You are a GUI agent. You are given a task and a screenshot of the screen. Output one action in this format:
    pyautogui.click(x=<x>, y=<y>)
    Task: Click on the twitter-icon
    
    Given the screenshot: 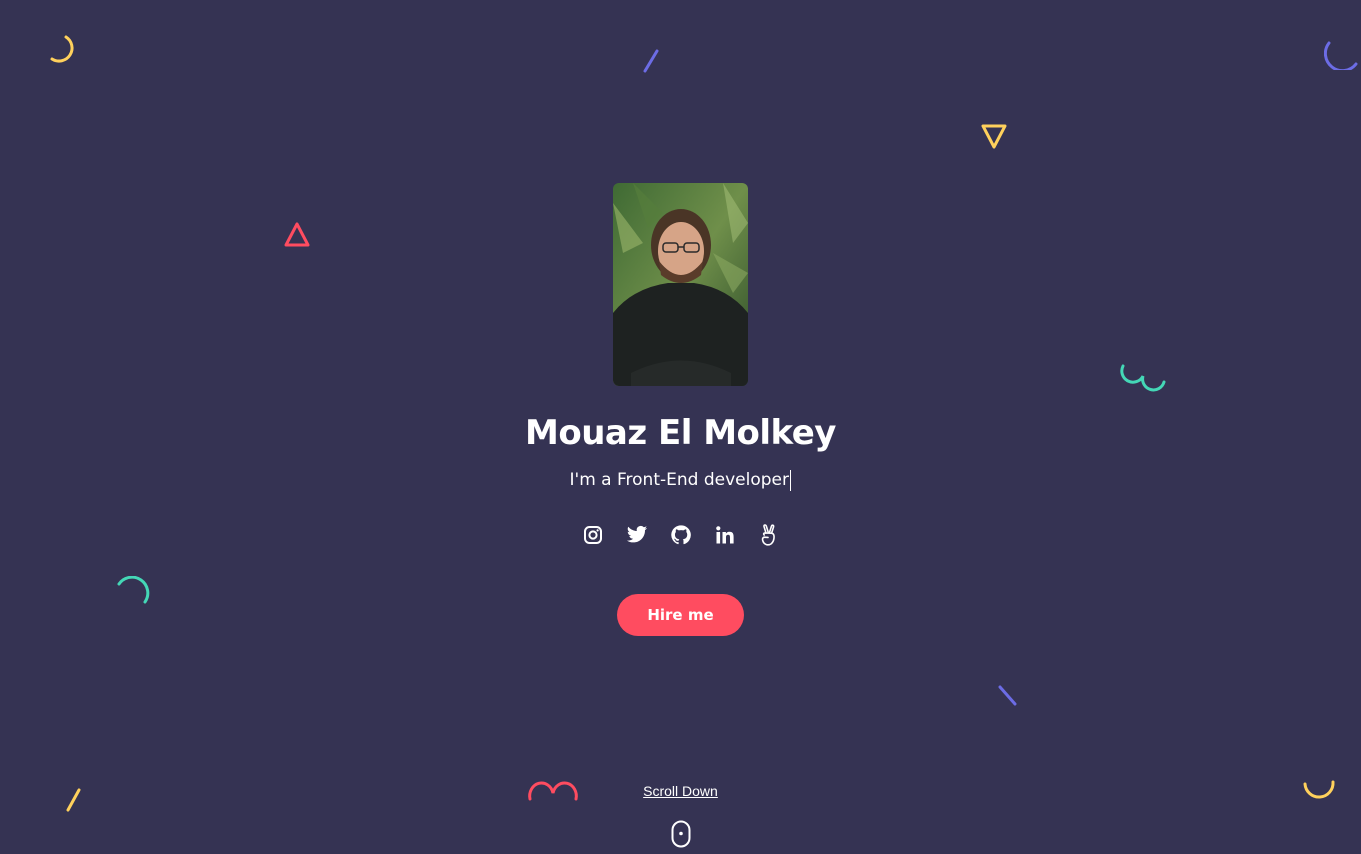 What is the action you would take?
    pyautogui.click(x=636, y=534)
    